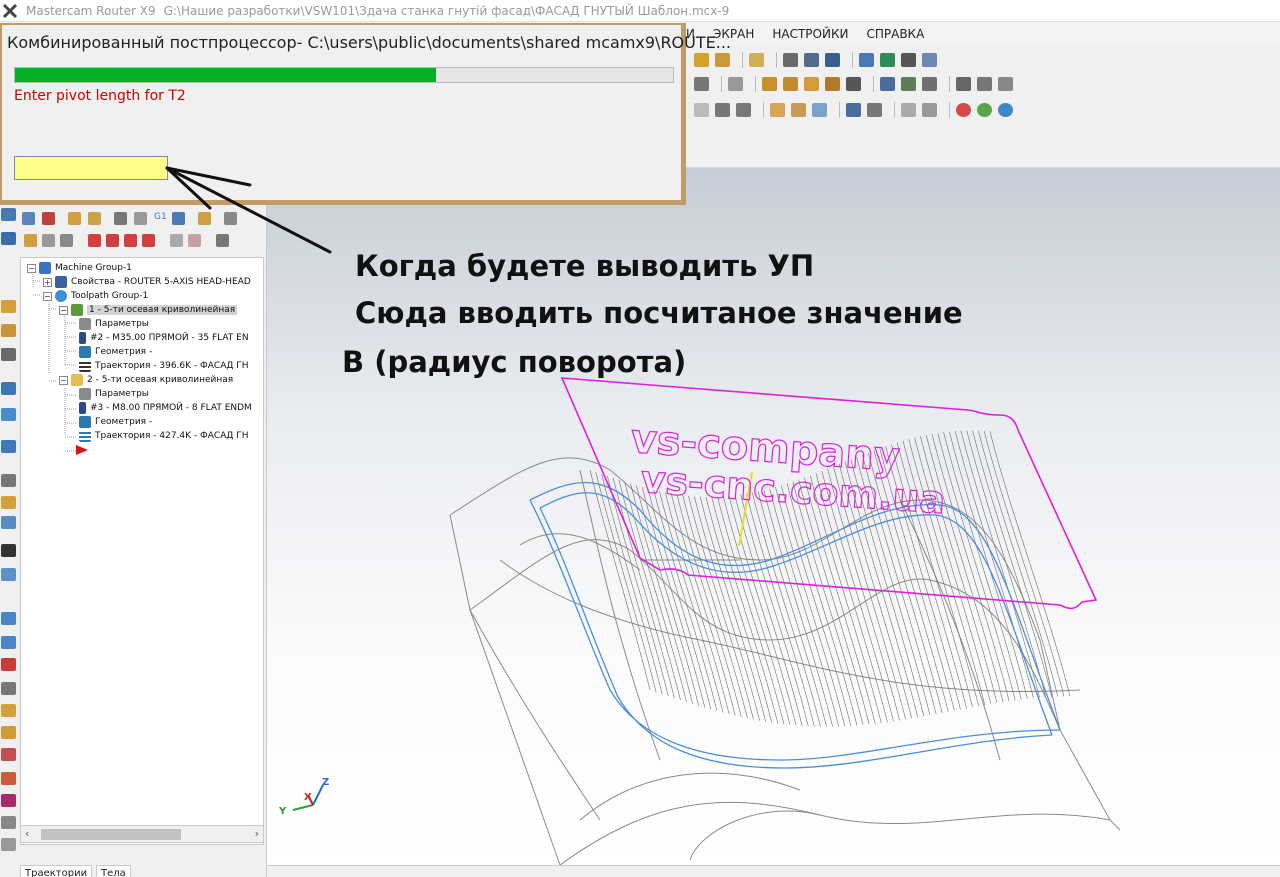  I want to click on annotation-line-1: Когда будете выводить УП, so click(585, 266).